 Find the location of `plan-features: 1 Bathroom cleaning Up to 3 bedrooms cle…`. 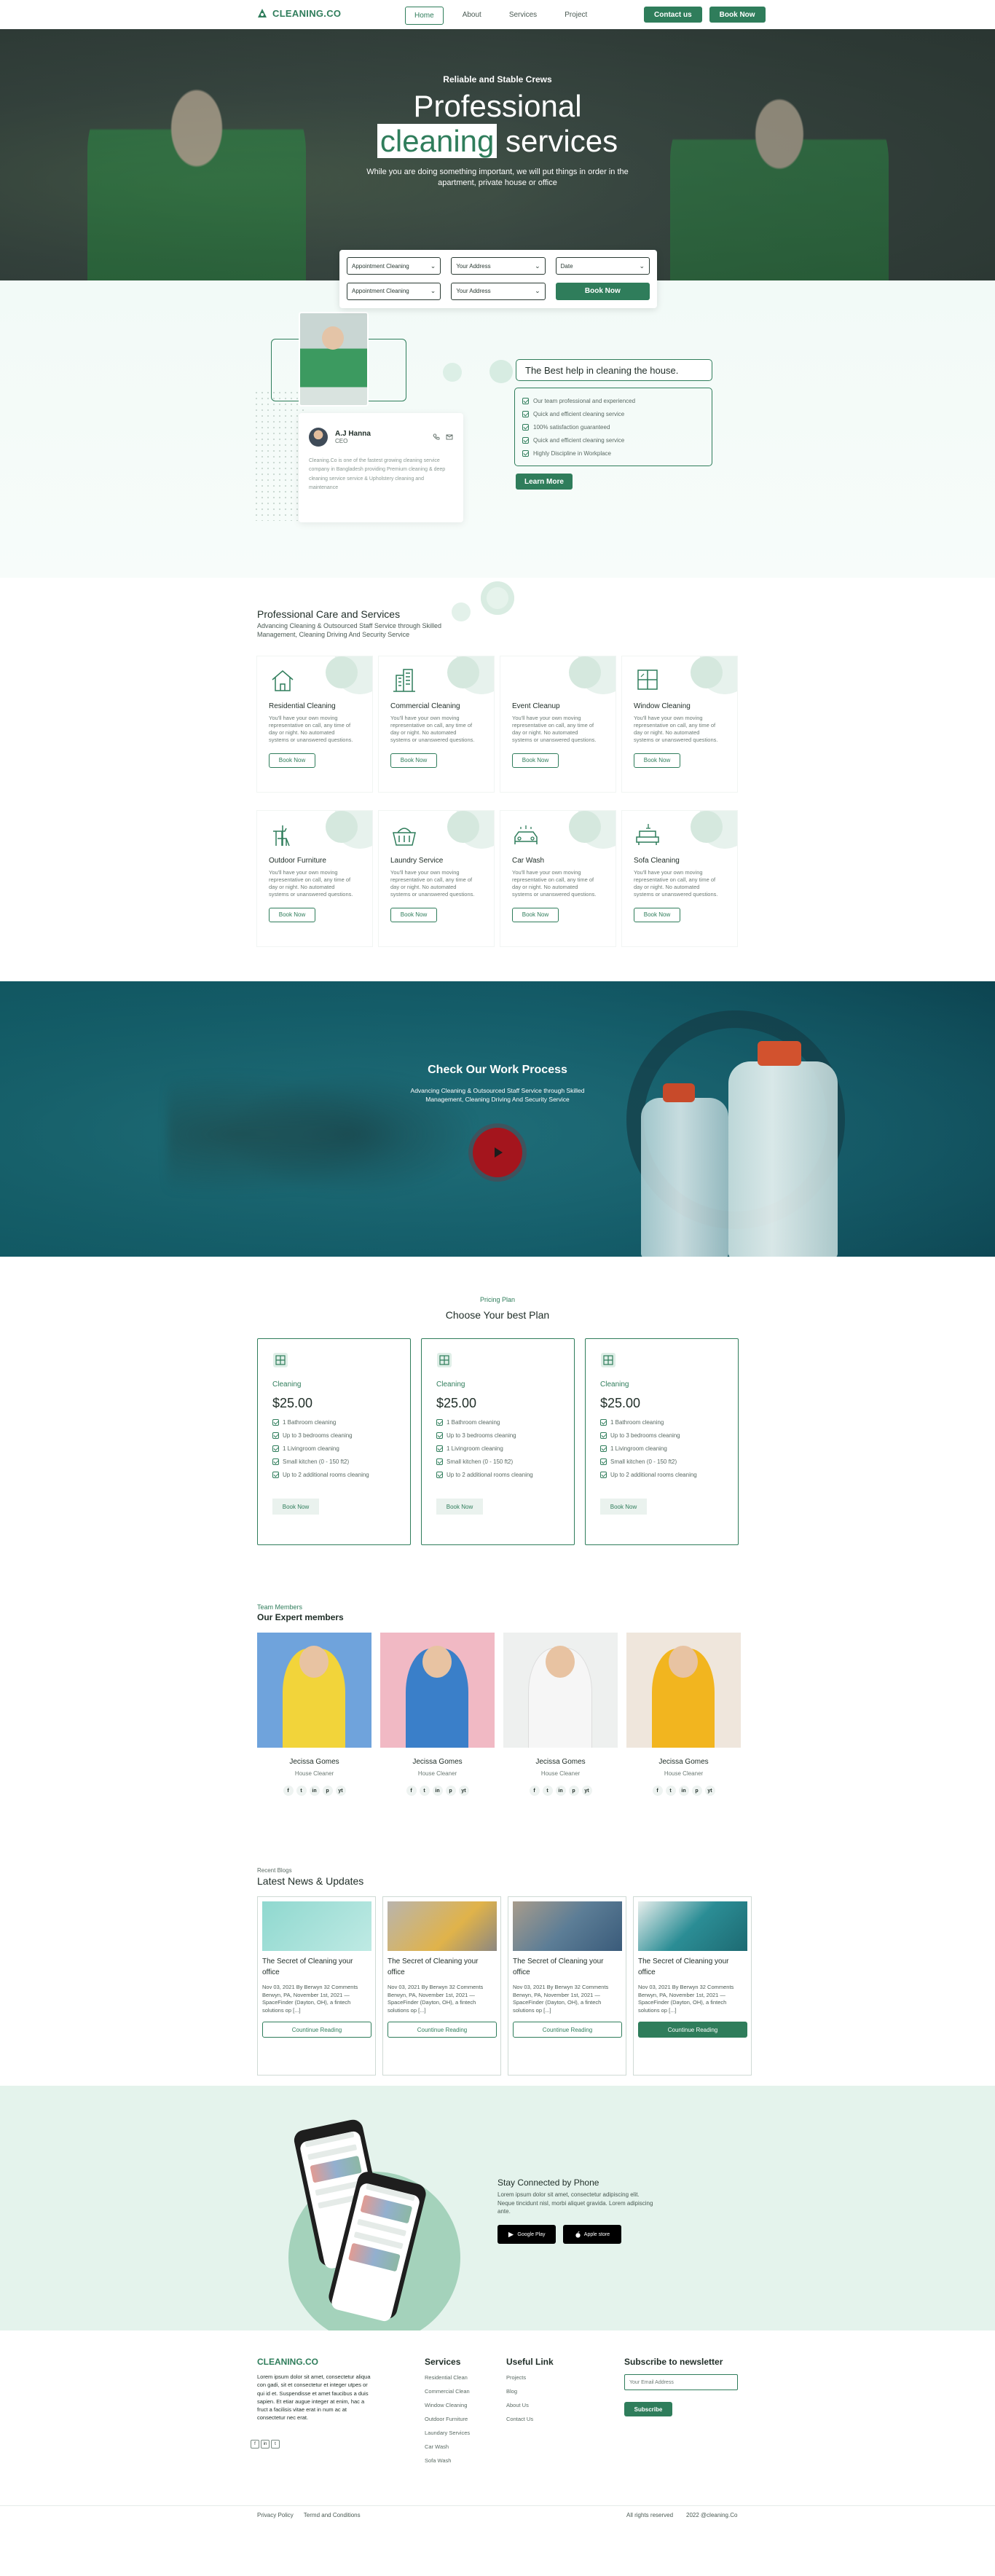

plan-features: 1 Bathroom cleaning Up to 3 bedrooms cle… is located at coordinates (661, 1448).